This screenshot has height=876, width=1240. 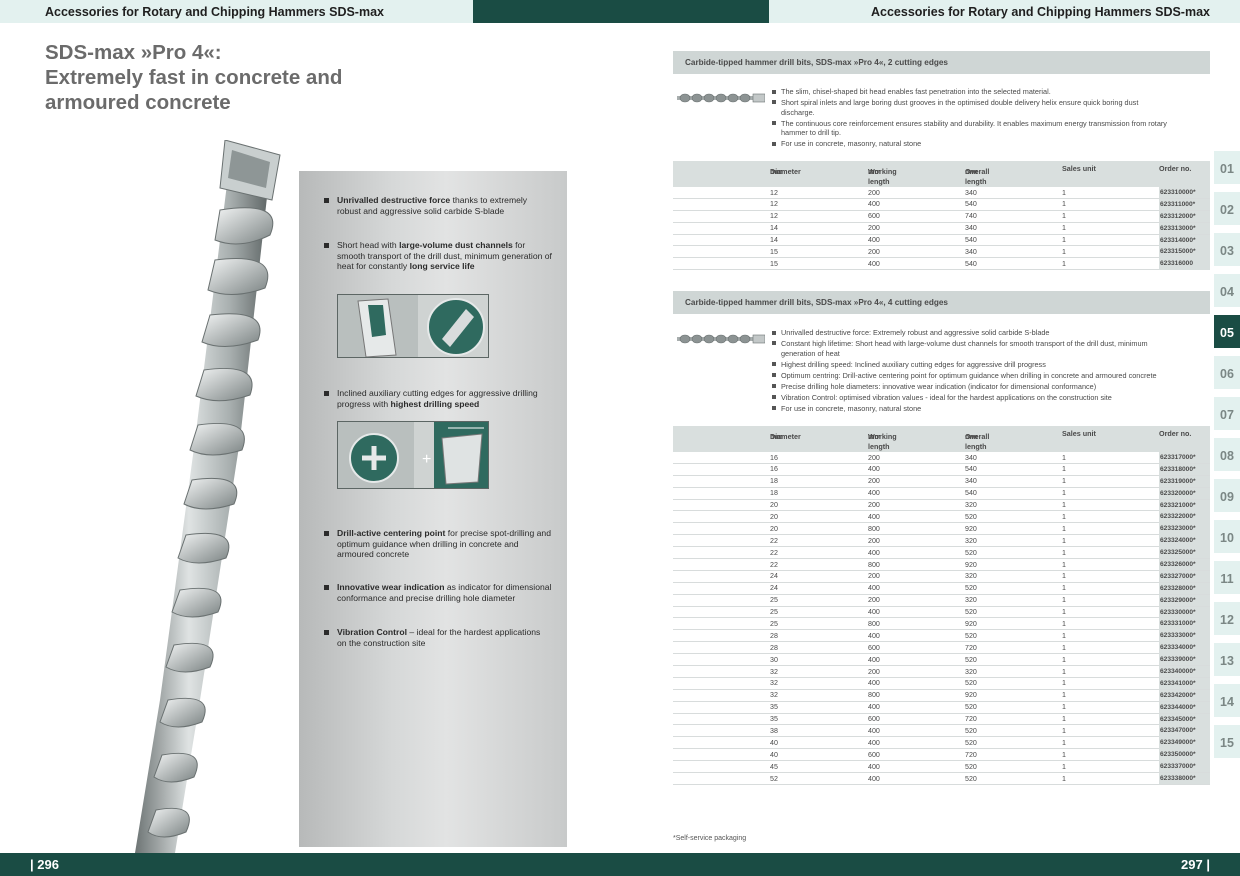 What do you see at coordinates (1227, 497) in the screenshot?
I see `chapter-tab-09: 09` at bounding box center [1227, 497].